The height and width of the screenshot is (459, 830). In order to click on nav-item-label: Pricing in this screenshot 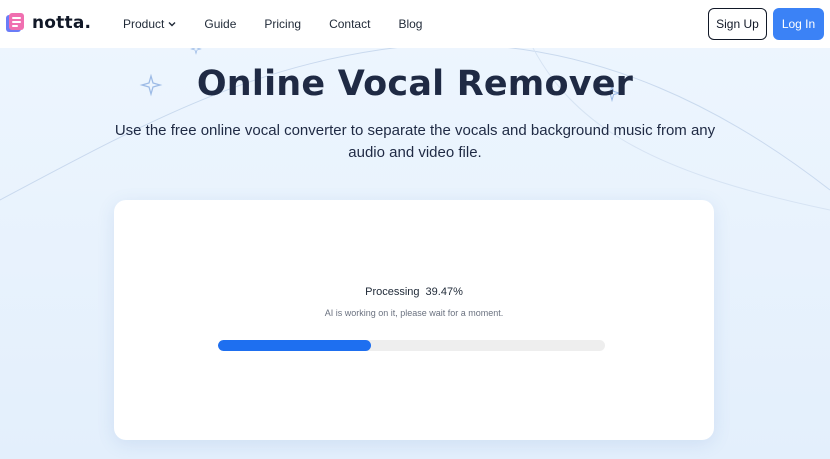, I will do `click(283, 24)`.